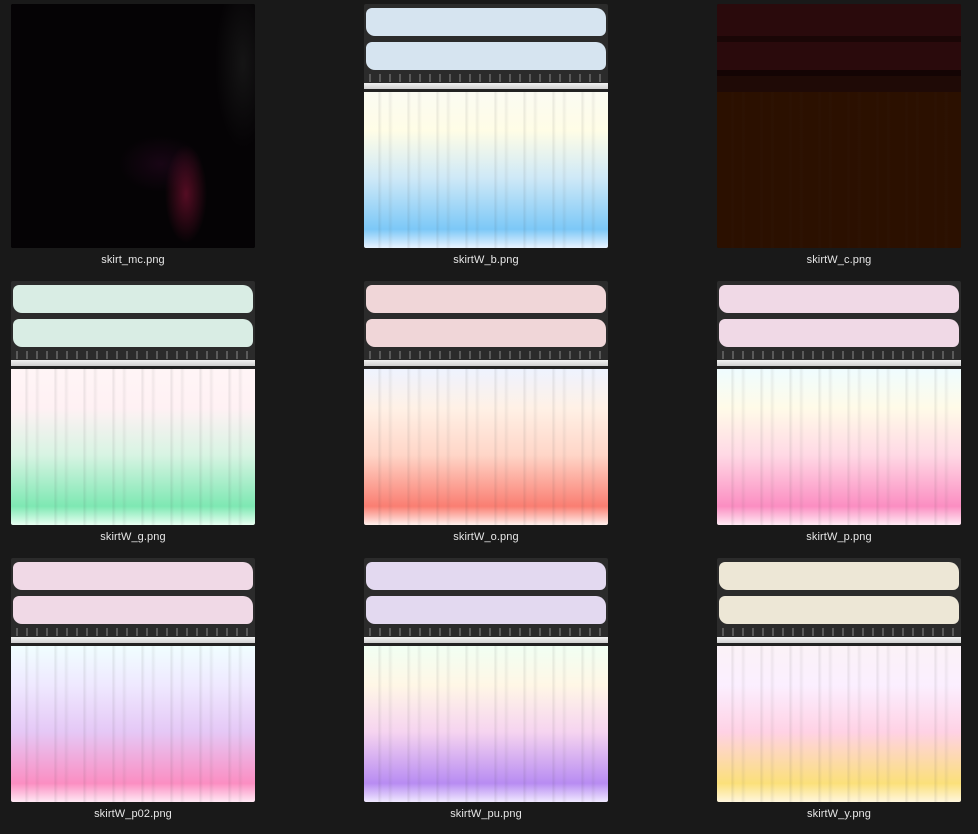 This screenshot has width=978, height=834. What do you see at coordinates (839, 260) in the screenshot?
I see `file-name-label: skirtW_c.png` at bounding box center [839, 260].